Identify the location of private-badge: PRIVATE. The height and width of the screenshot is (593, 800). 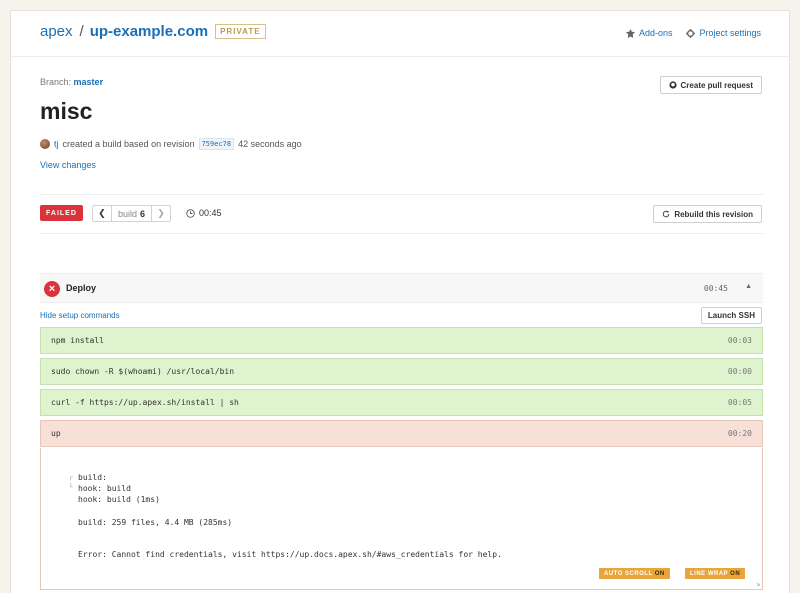
(240, 31).